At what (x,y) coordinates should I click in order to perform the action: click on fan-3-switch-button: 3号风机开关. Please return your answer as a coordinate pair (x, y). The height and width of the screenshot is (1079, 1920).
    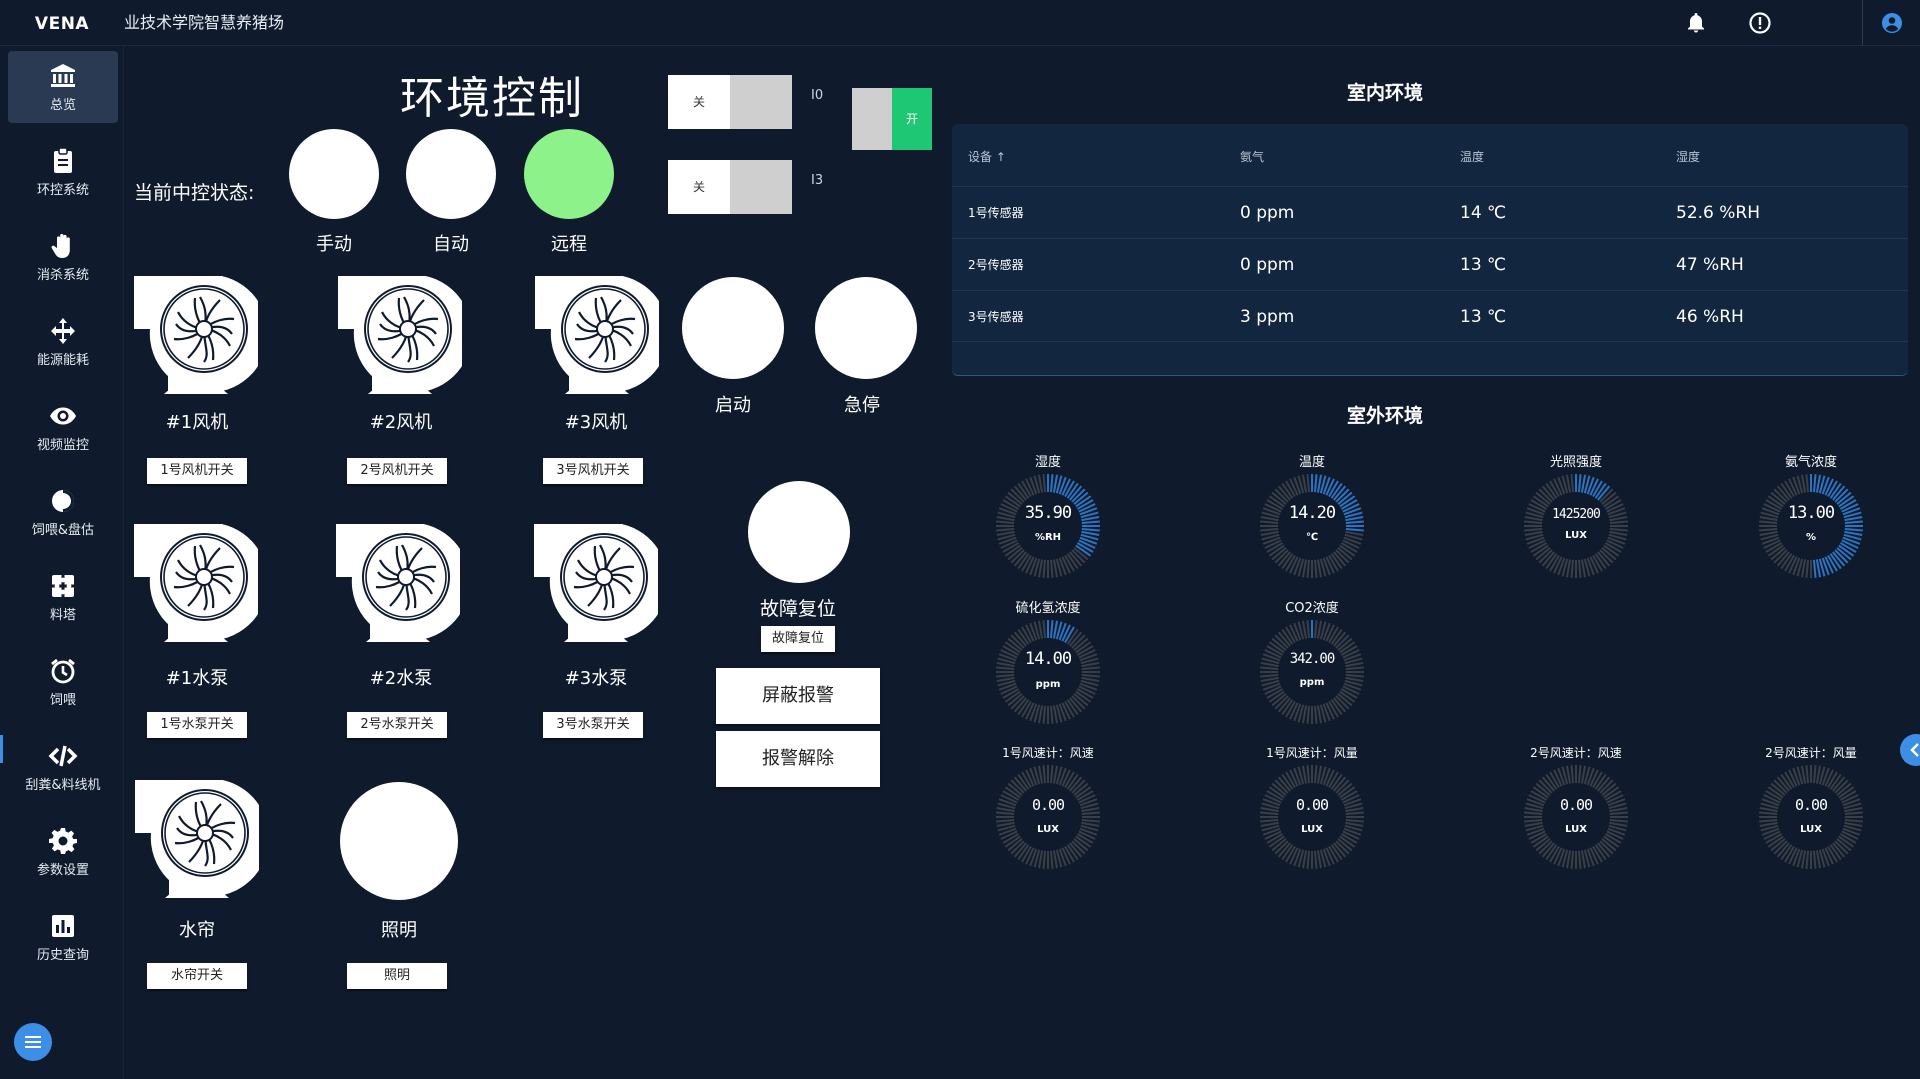
    Looking at the image, I should click on (593, 471).